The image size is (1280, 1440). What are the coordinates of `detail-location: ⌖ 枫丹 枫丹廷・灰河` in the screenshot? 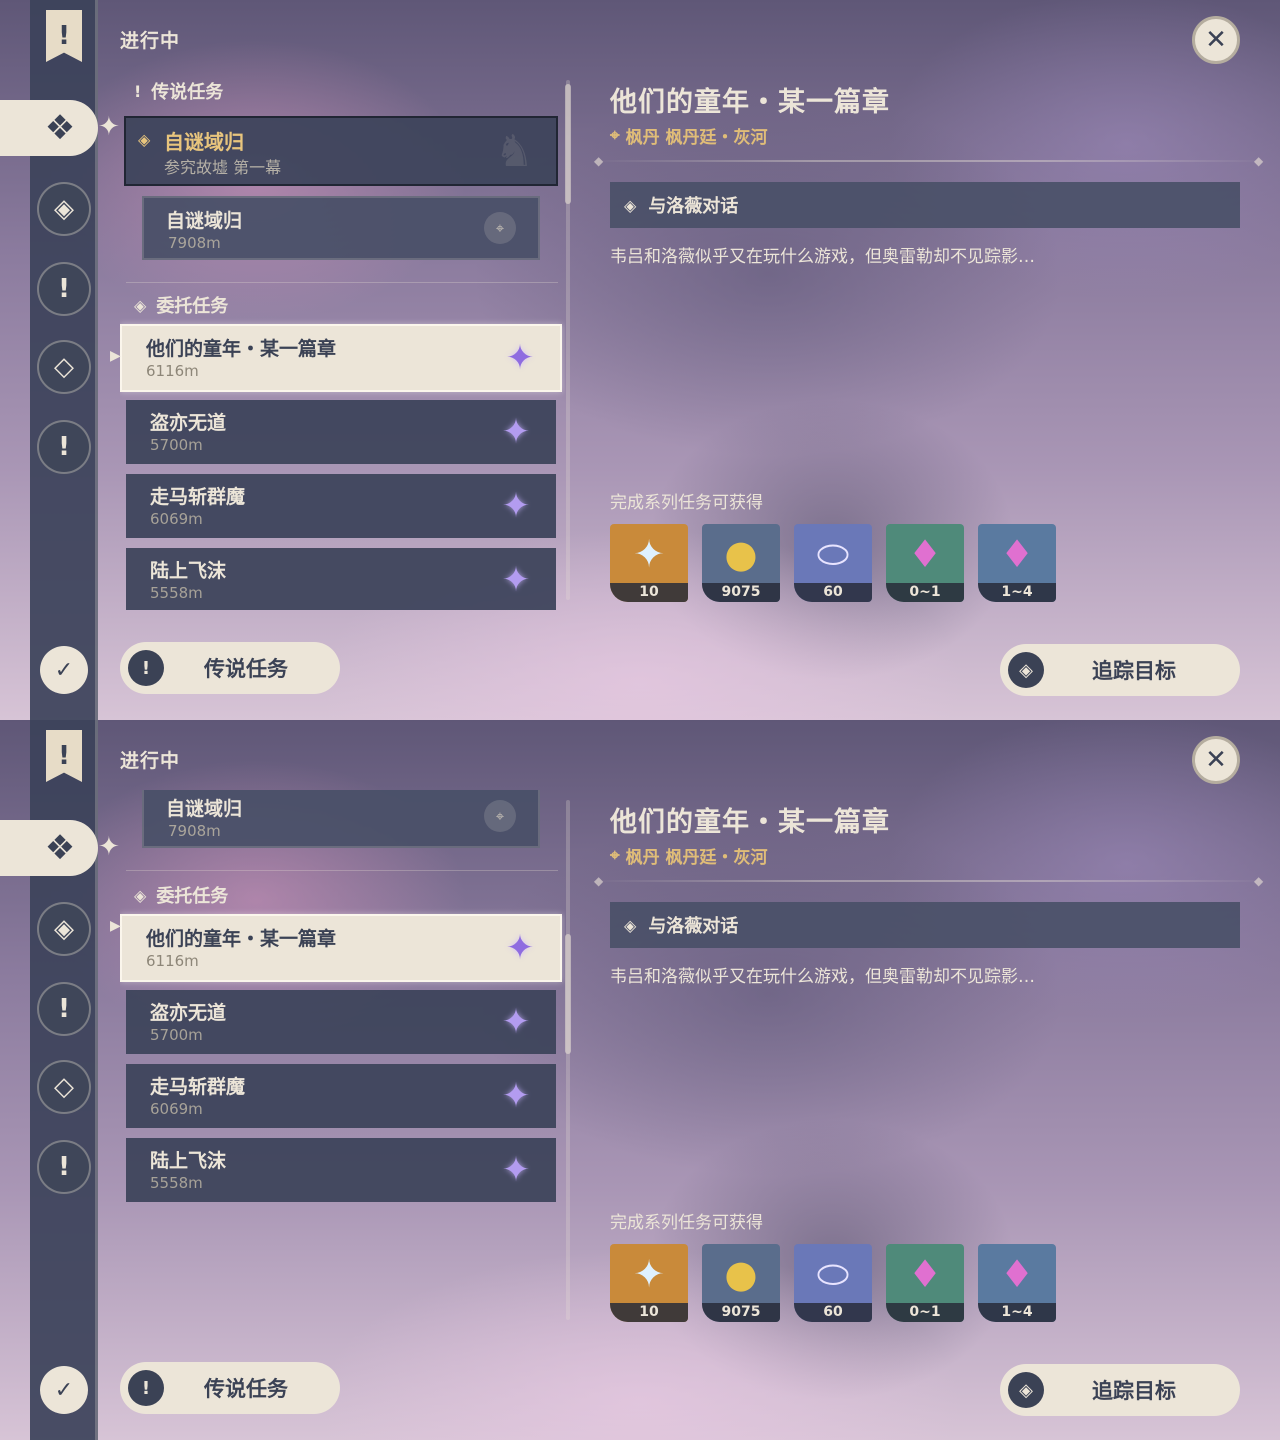 It's located at (689, 136).